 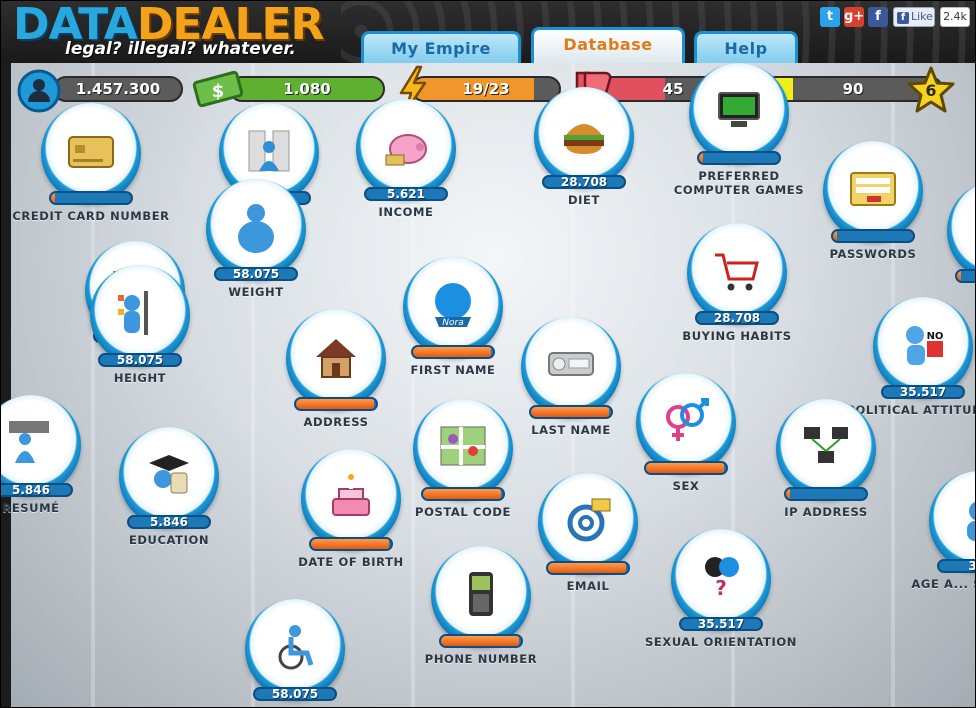 I want to click on data-item-bubble: Nora, so click(x=453, y=307).